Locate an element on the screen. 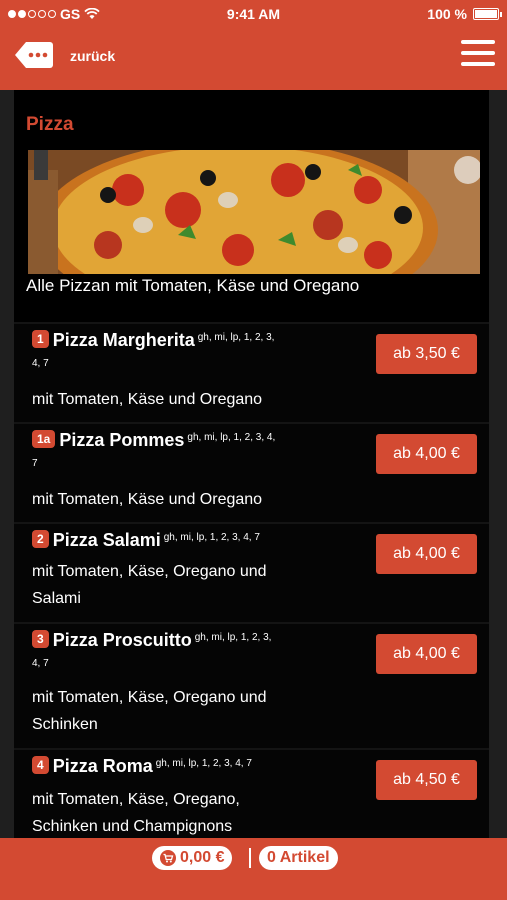 The image size is (507, 900). item-name: Pizza Pommes is located at coordinates (122, 440).